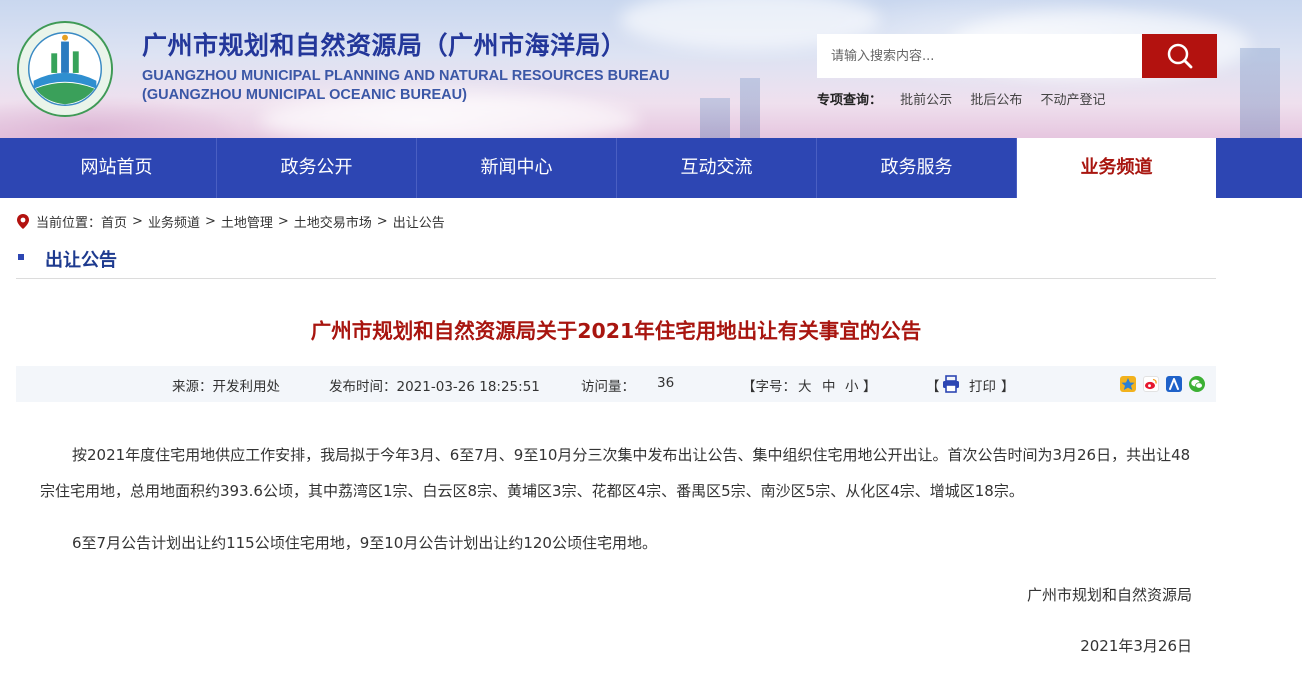  What do you see at coordinates (608, 387) in the screenshot?
I see `visits-label: 访问量：` at bounding box center [608, 387].